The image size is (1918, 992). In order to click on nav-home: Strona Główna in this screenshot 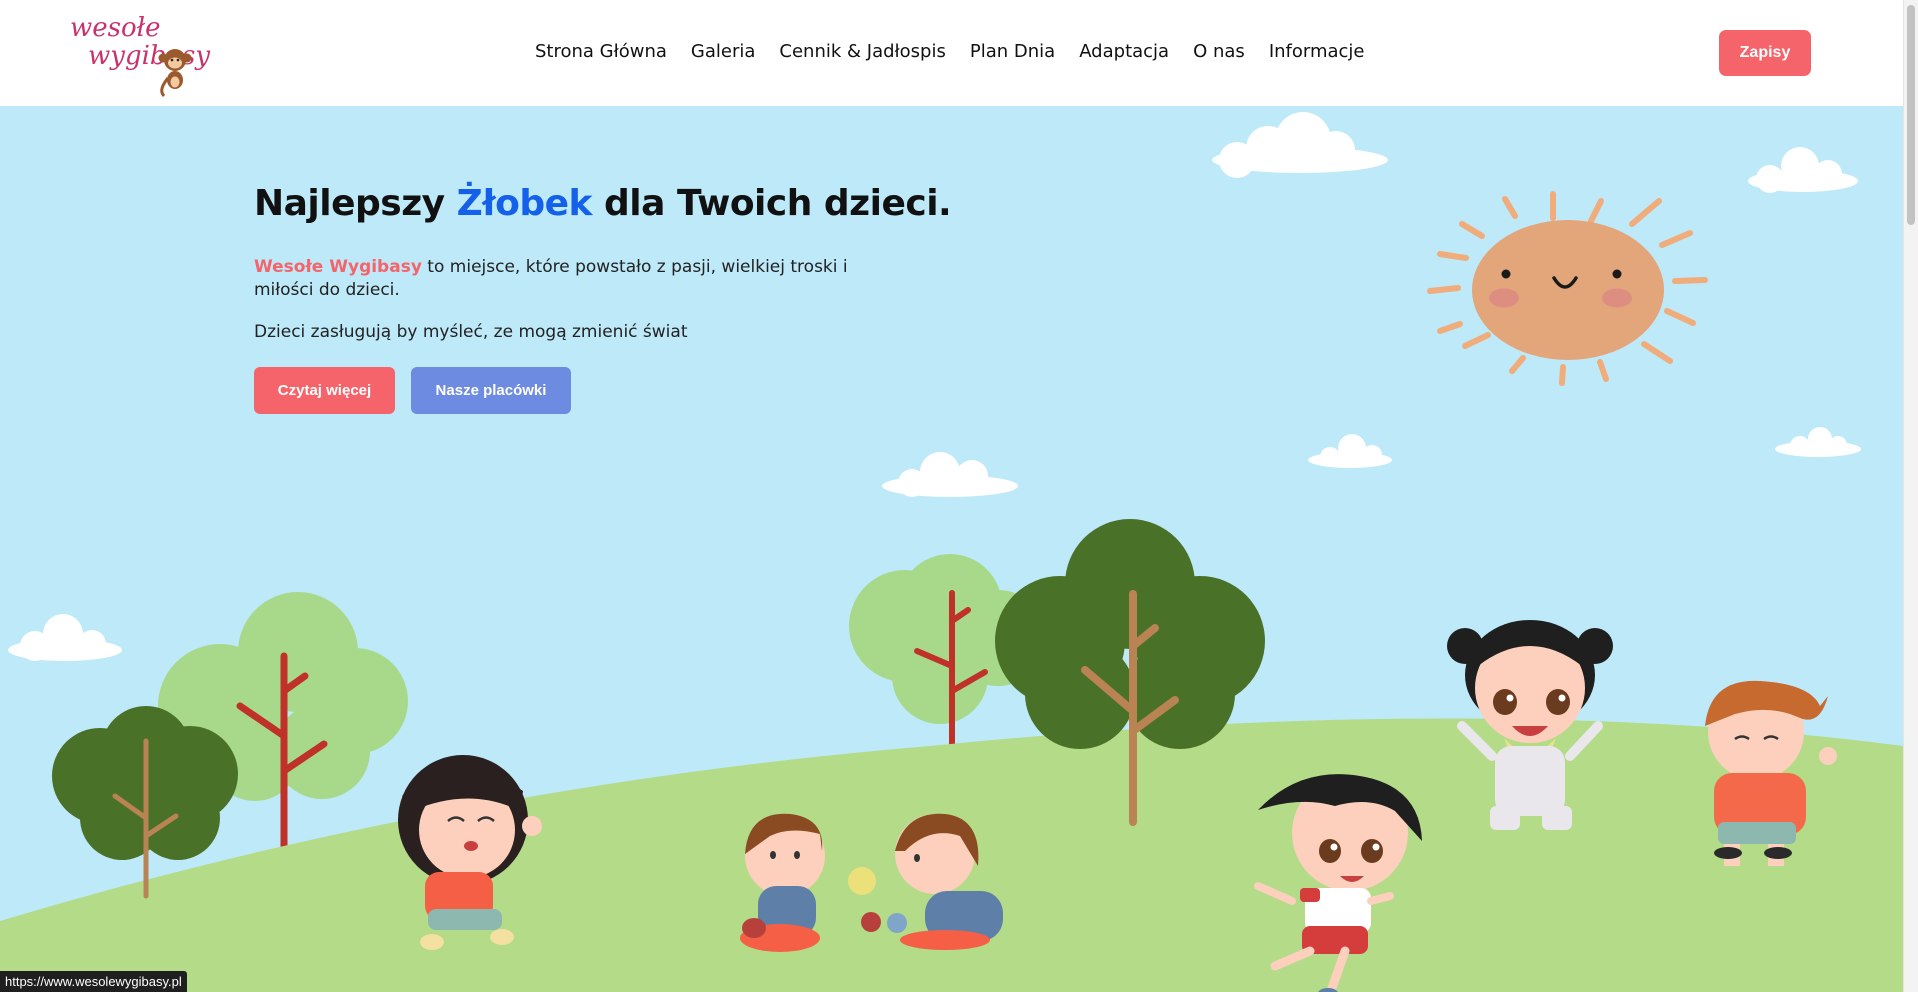, I will do `click(601, 51)`.